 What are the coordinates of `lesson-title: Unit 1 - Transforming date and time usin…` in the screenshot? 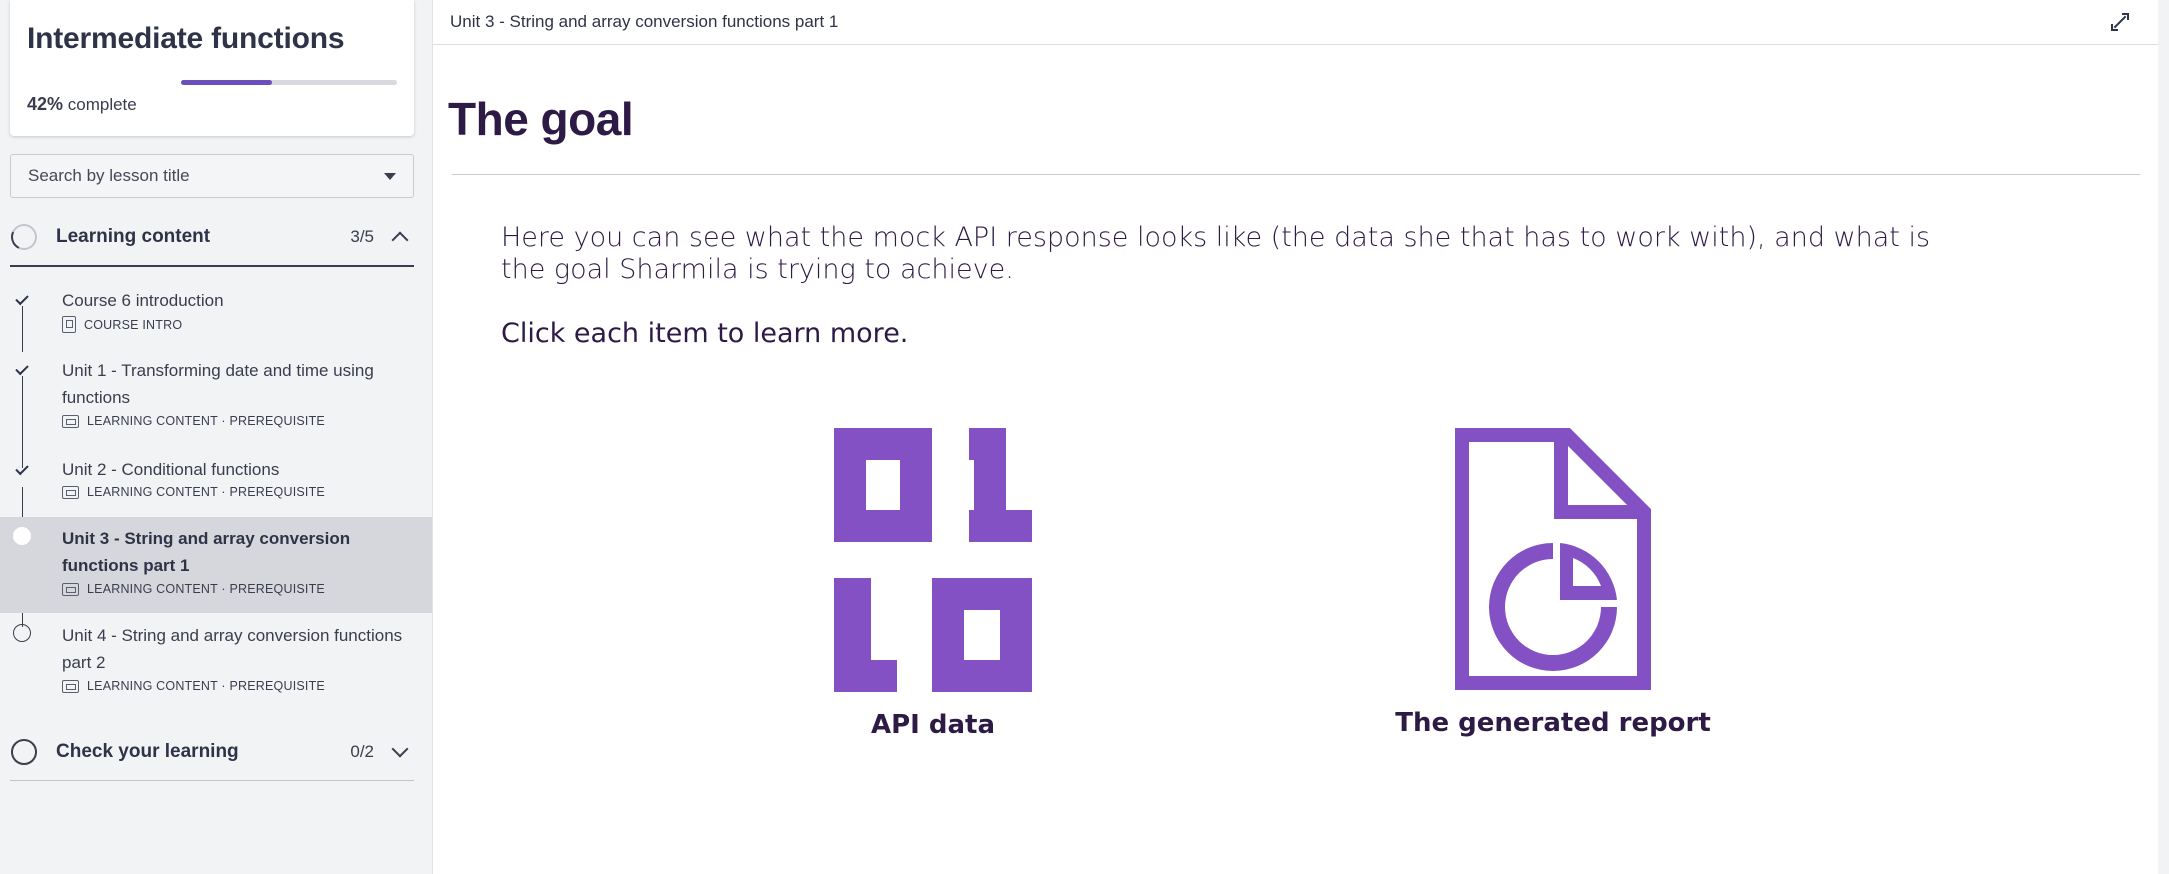 It's located at (218, 384).